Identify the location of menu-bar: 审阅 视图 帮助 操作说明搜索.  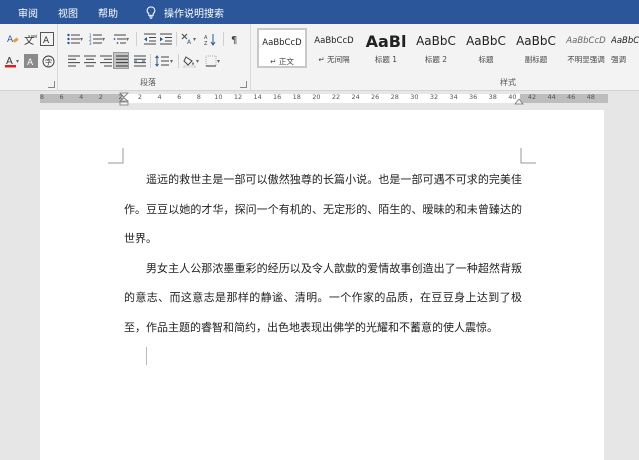
(319, 12).